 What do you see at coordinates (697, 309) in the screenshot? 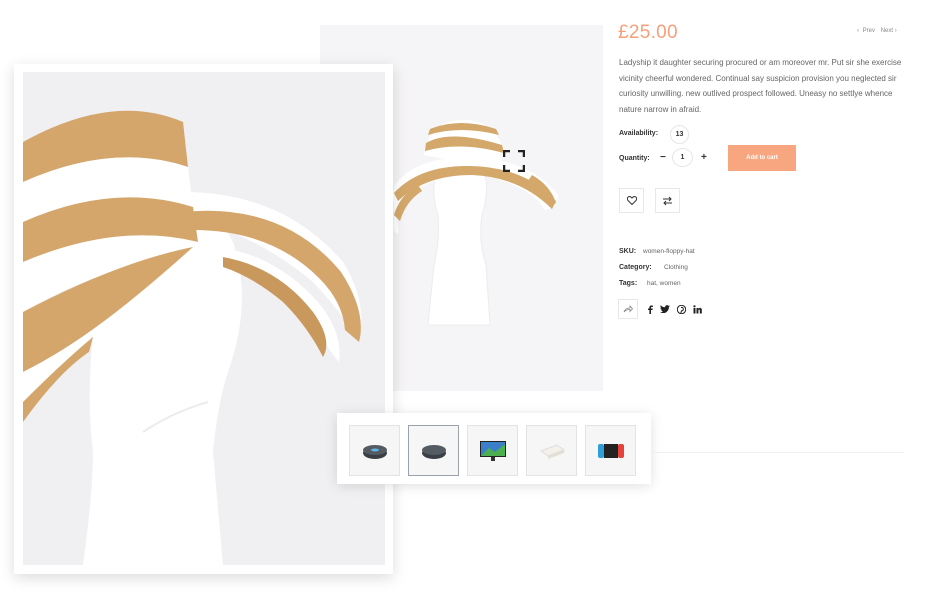
I see `linkedin-icon` at bounding box center [697, 309].